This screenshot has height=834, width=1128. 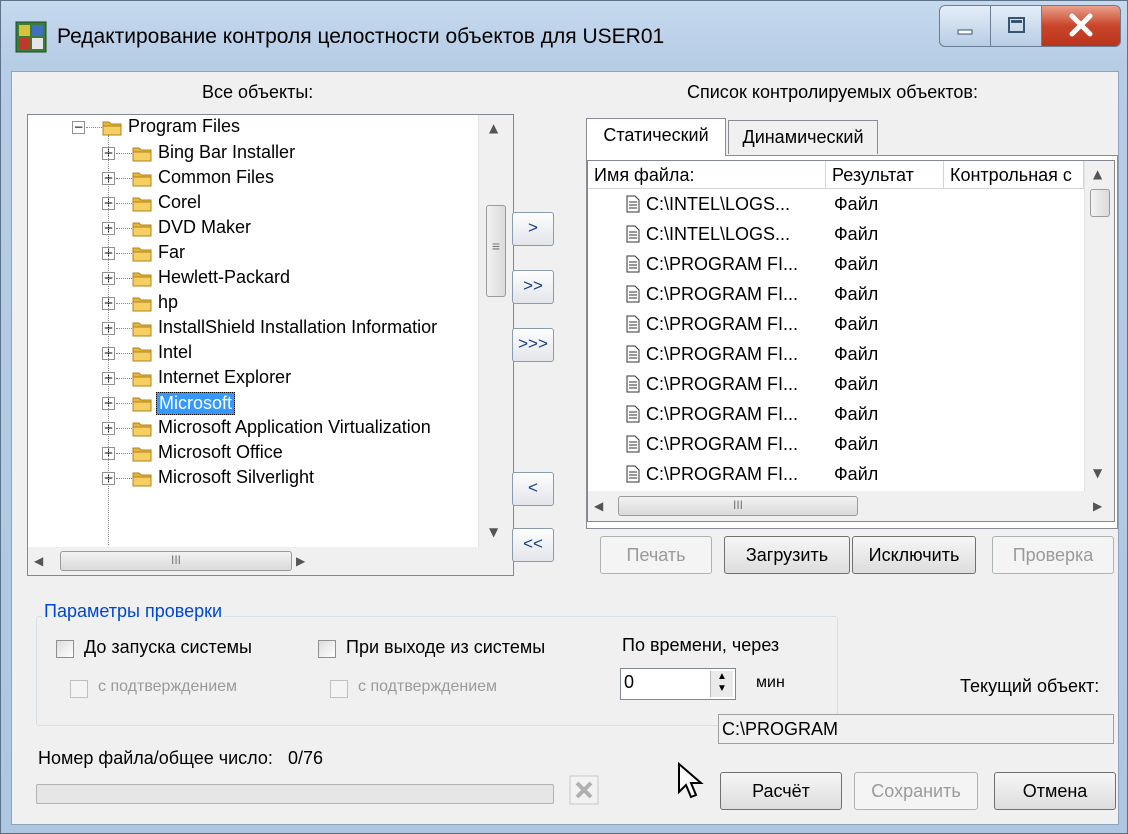 I want to click on mouse-cursor-icon, so click(x=691, y=781).